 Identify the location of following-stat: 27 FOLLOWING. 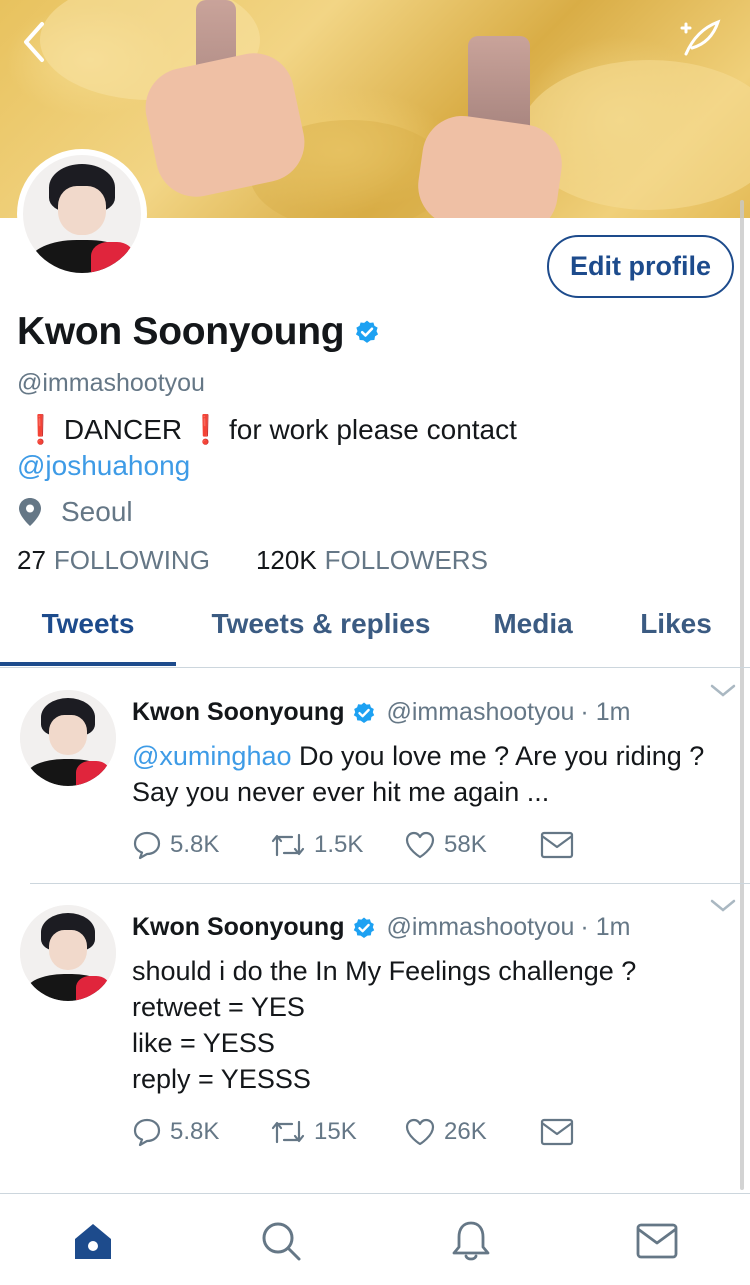
(113, 560).